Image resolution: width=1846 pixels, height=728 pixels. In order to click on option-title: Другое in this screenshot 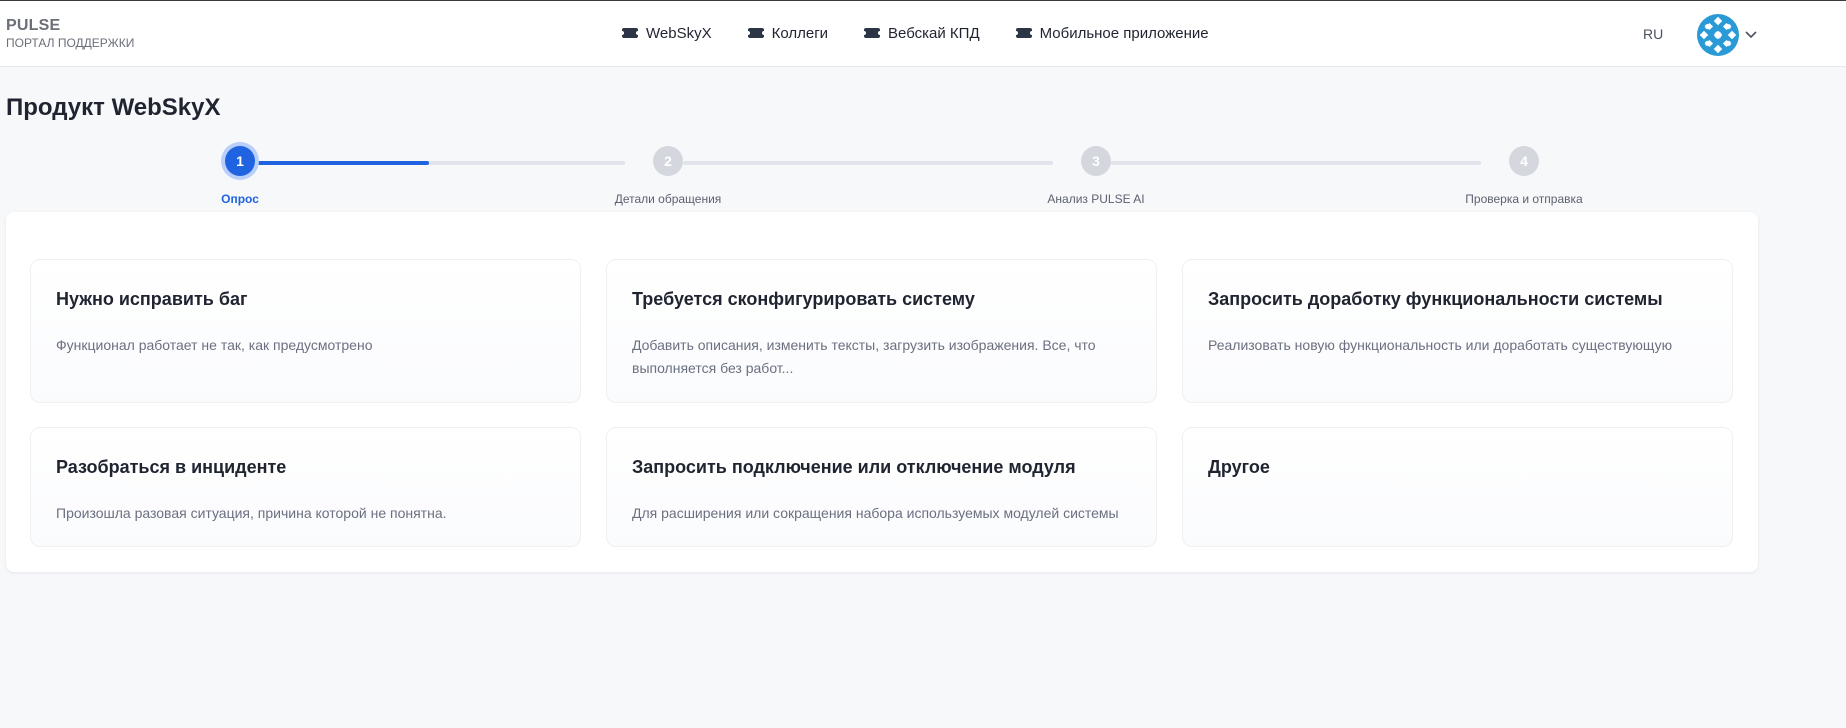, I will do `click(1239, 467)`.